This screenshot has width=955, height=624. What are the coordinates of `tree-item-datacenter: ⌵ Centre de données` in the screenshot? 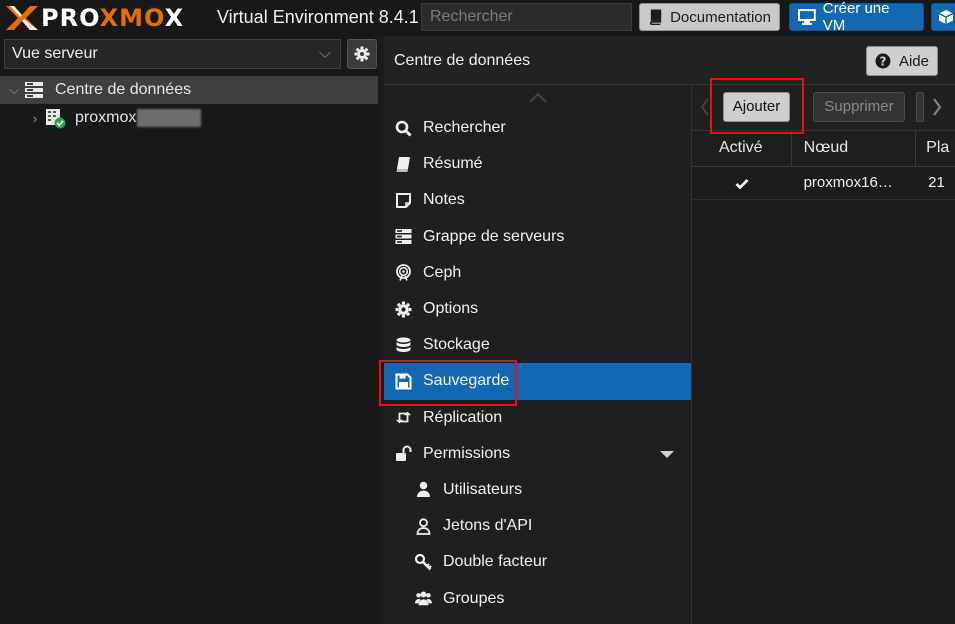 It's located at (189, 90).